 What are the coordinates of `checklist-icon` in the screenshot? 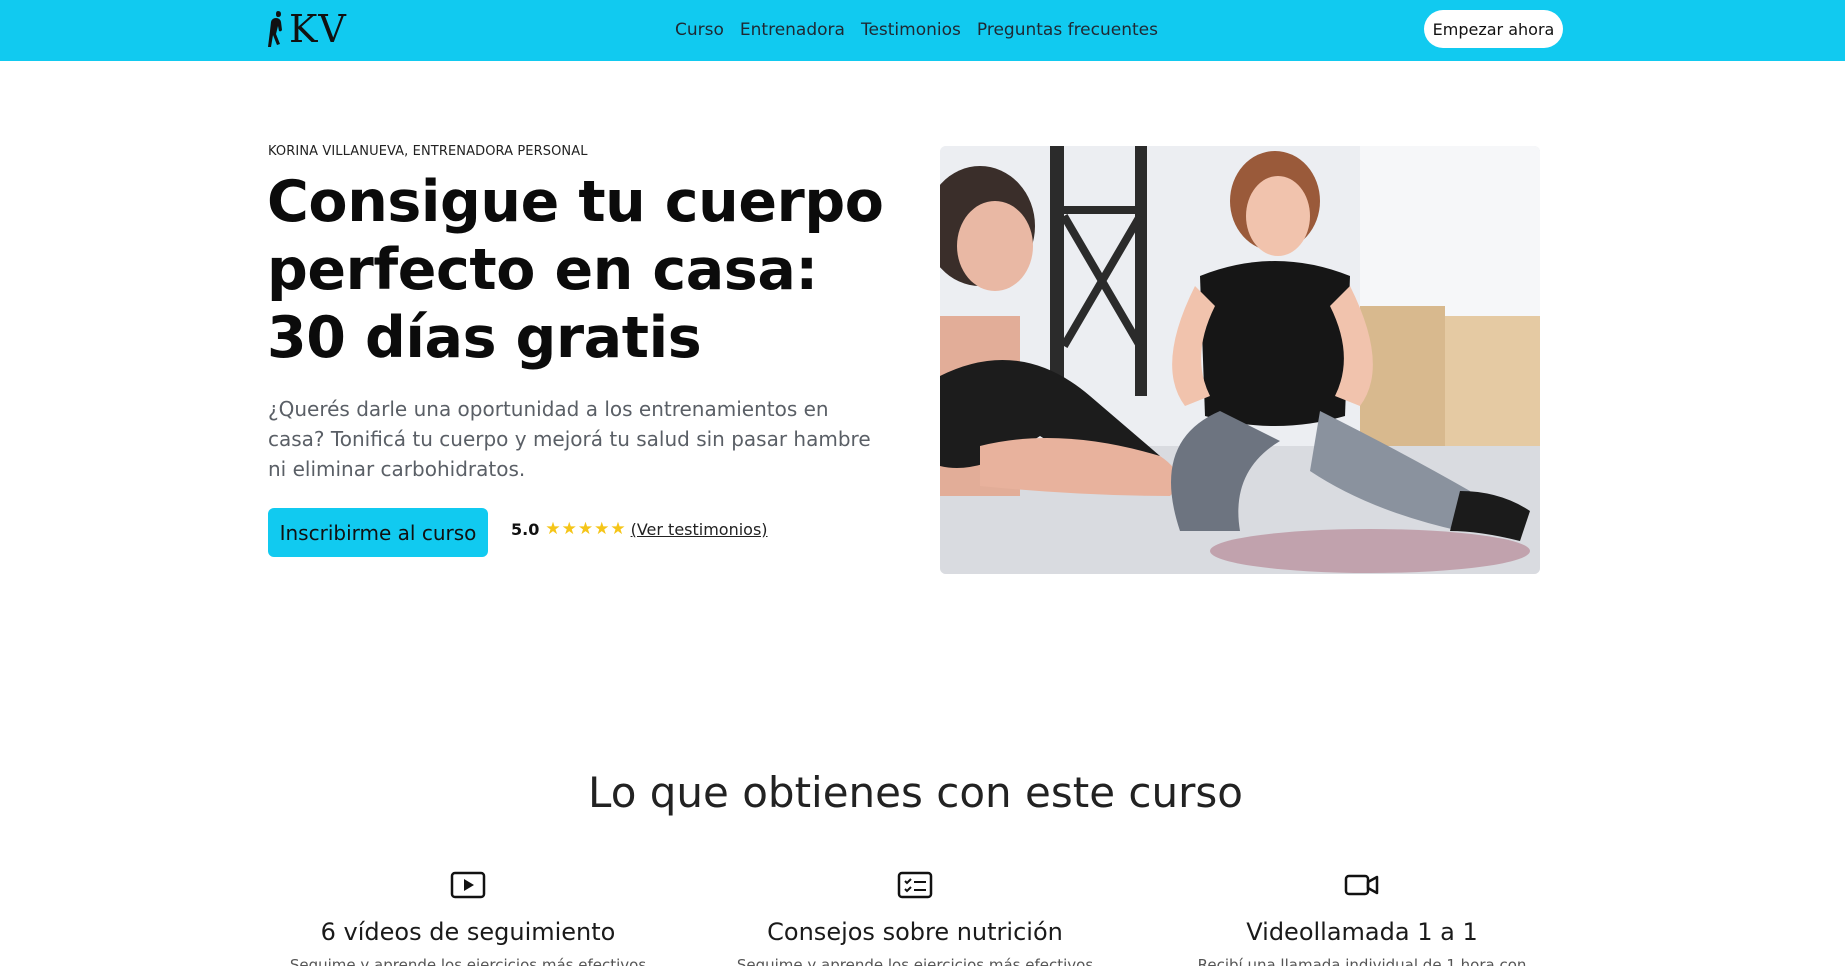 It's located at (915, 885).